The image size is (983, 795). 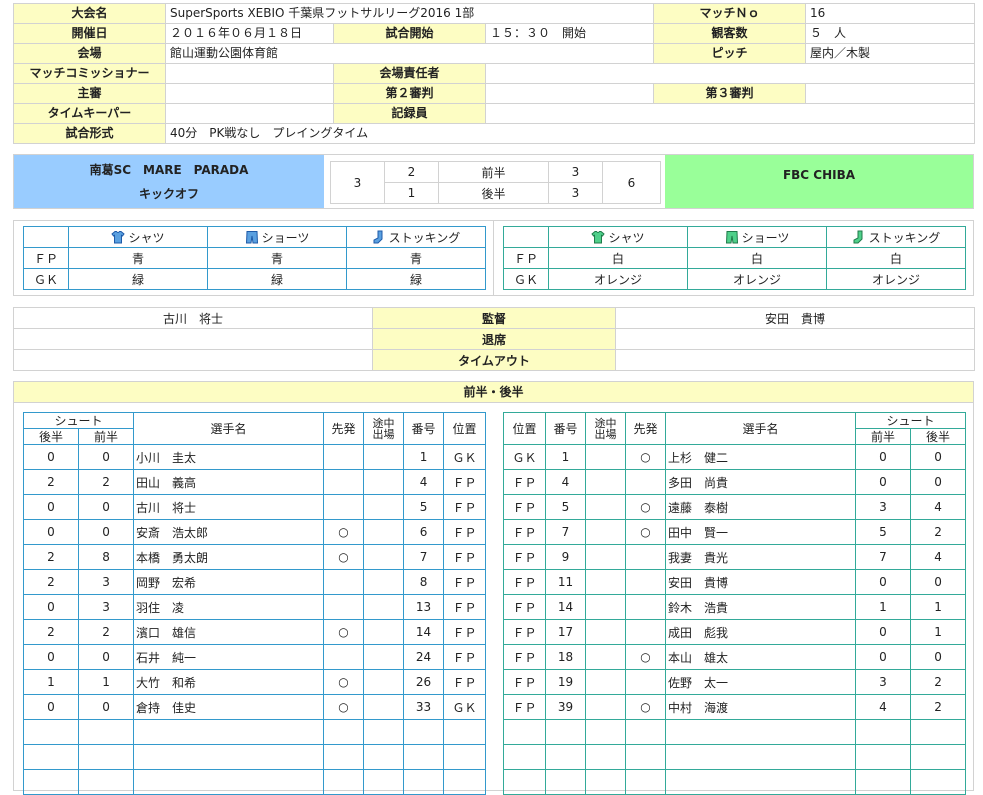 I want to click on table-row: 2 2 田山 義高 4 ＦＰ, so click(x=255, y=482).